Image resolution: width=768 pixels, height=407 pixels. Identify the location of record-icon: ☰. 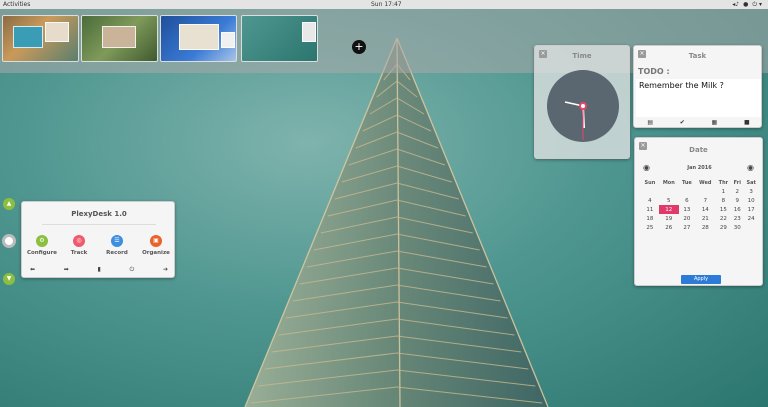
(117, 241).